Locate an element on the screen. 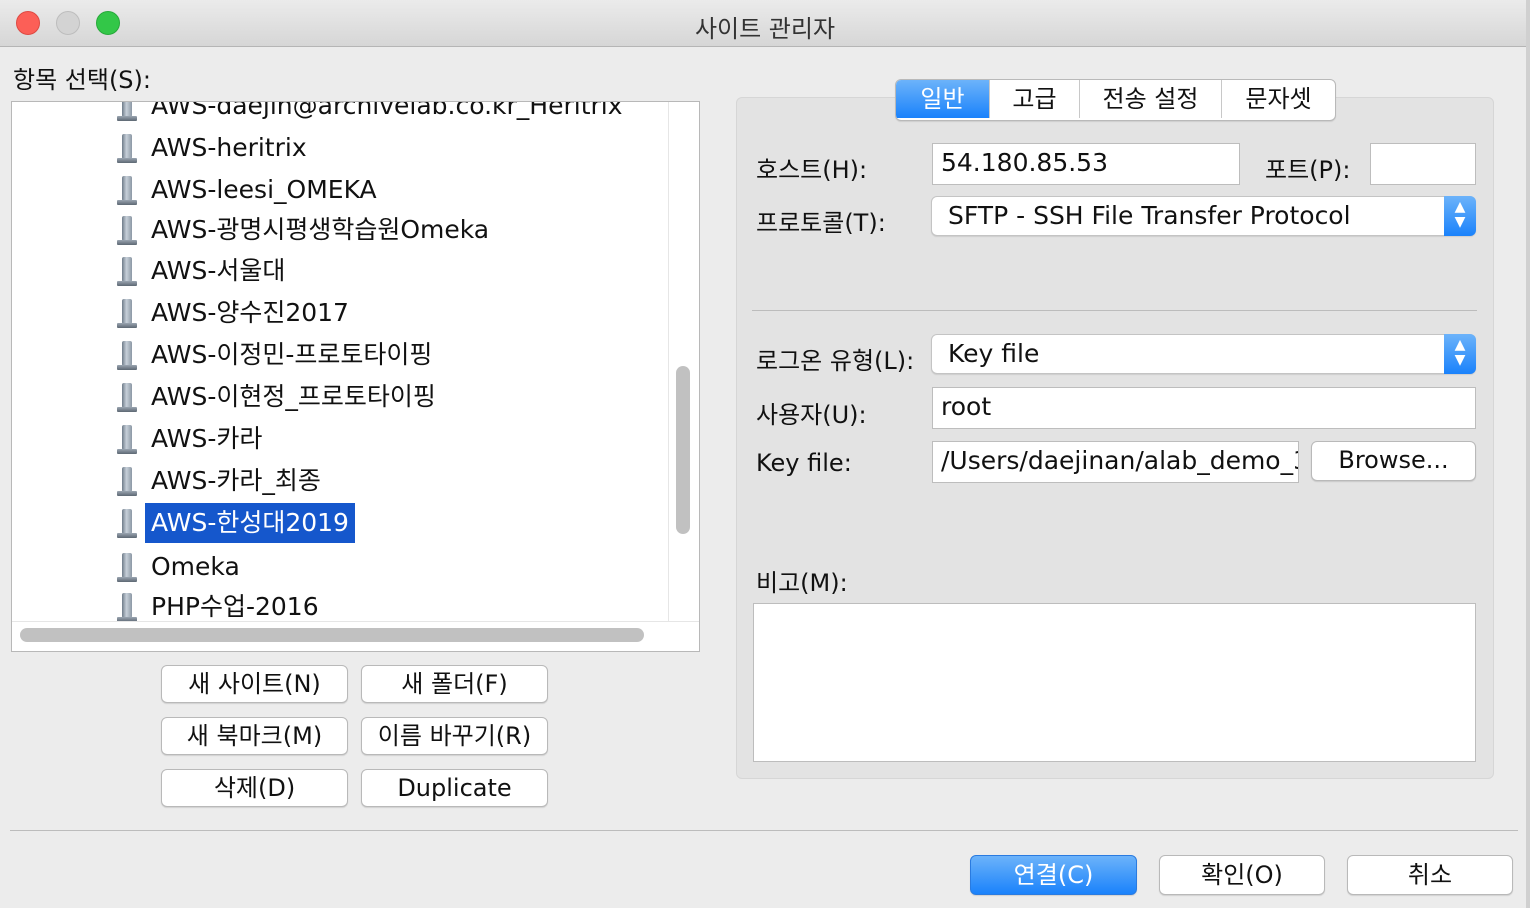 The width and height of the screenshot is (1530, 908). horizontal-scroll-track is located at coordinates (355, 621).